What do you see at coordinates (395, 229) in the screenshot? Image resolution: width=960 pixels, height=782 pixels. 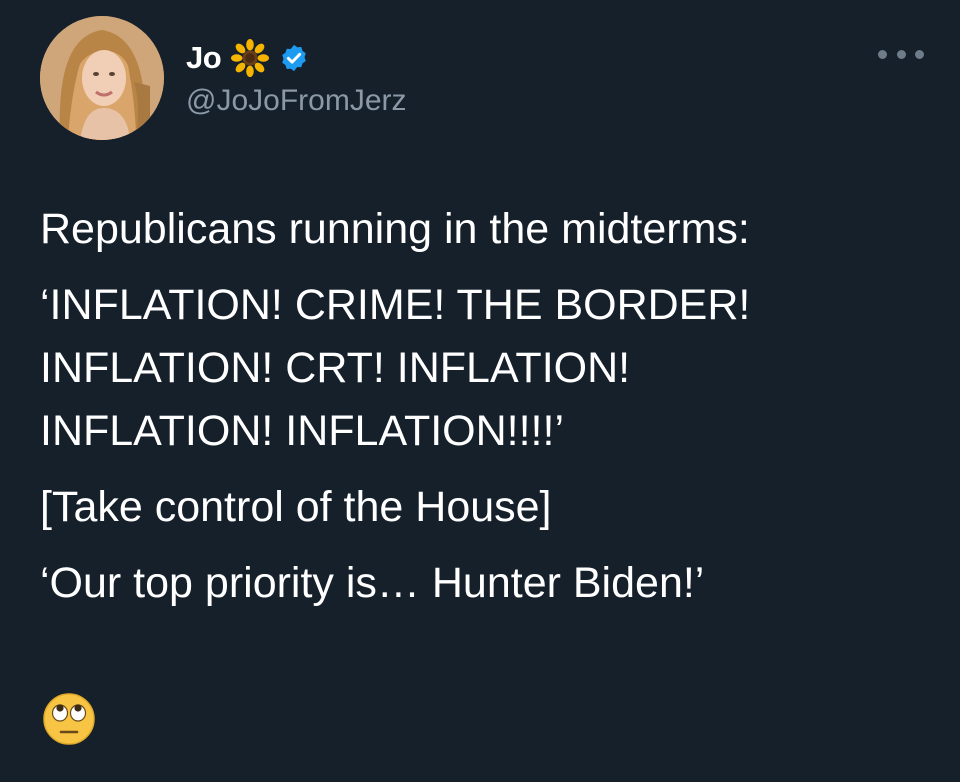 I see `tweet-line: Republicans running in the midterms:` at bounding box center [395, 229].